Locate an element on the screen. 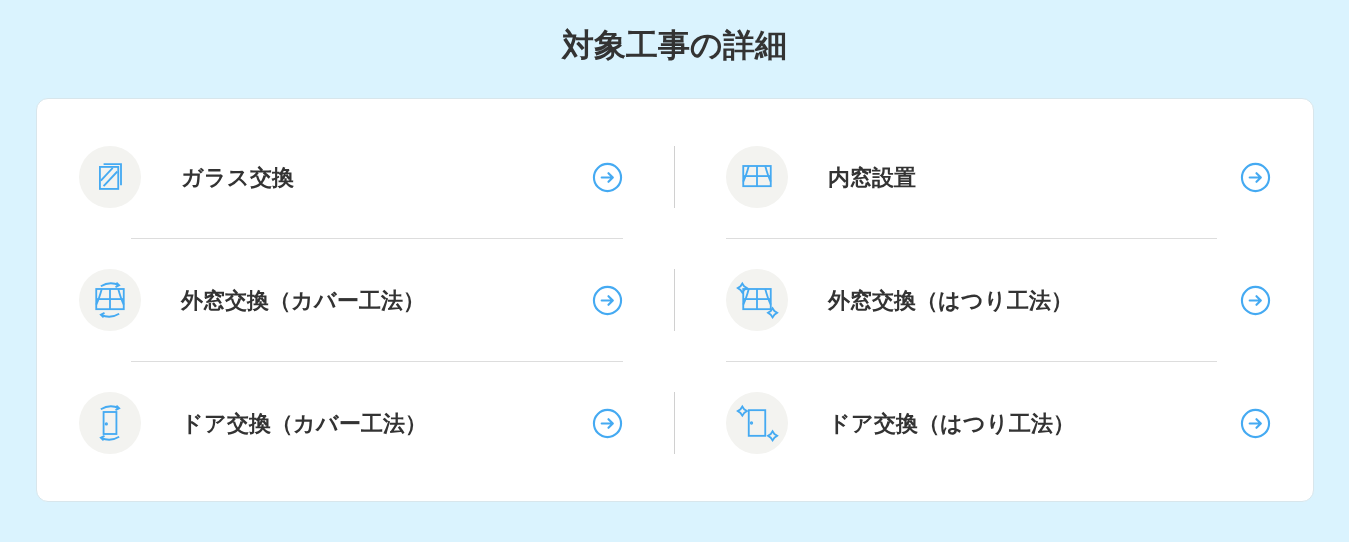  item-label: 外窓交換（はつり工法） is located at coordinates (950, 300).